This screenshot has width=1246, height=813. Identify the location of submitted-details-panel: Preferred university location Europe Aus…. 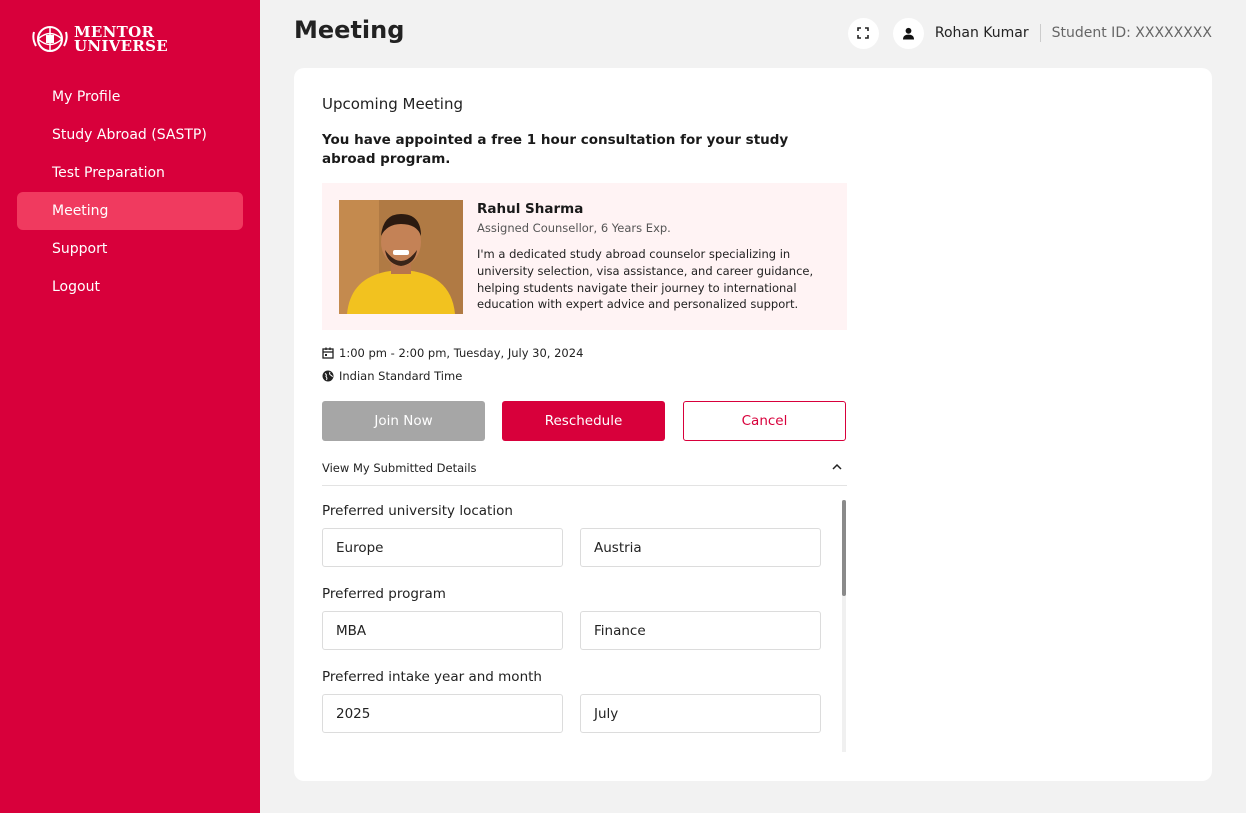
(587, 625).